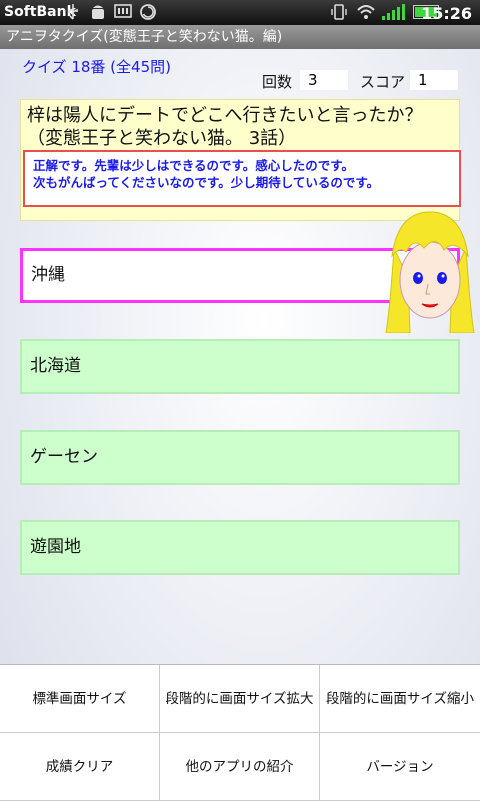 The width and height of the screenshot is (480, 801). I want to click on menu-zoom-in: 段階的に画面サイズ拡大, so click(240, 699).